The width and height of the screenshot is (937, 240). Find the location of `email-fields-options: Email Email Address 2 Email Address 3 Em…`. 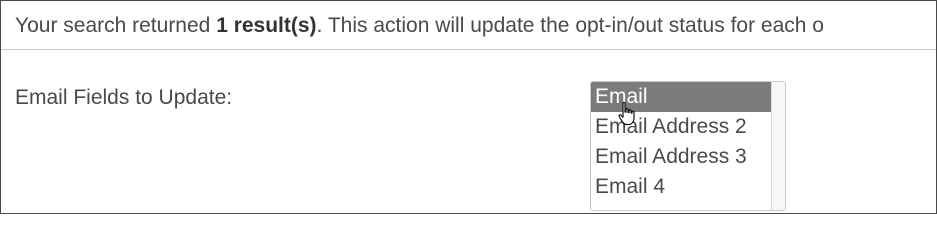

email-fields-options: Email Email Address 2 Email Address 3 Em… is located at coordinates (681, 142).